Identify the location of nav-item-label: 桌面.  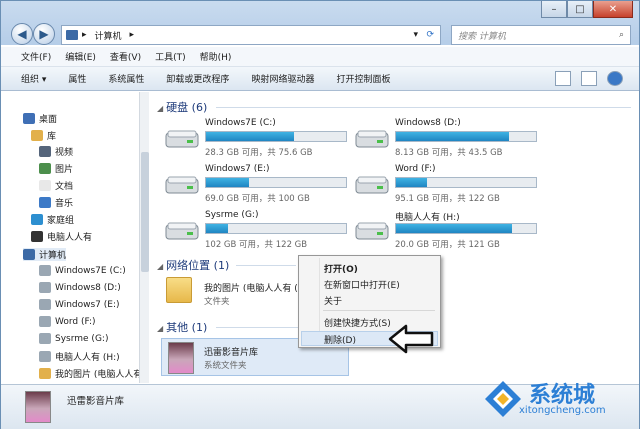
(48, 120).